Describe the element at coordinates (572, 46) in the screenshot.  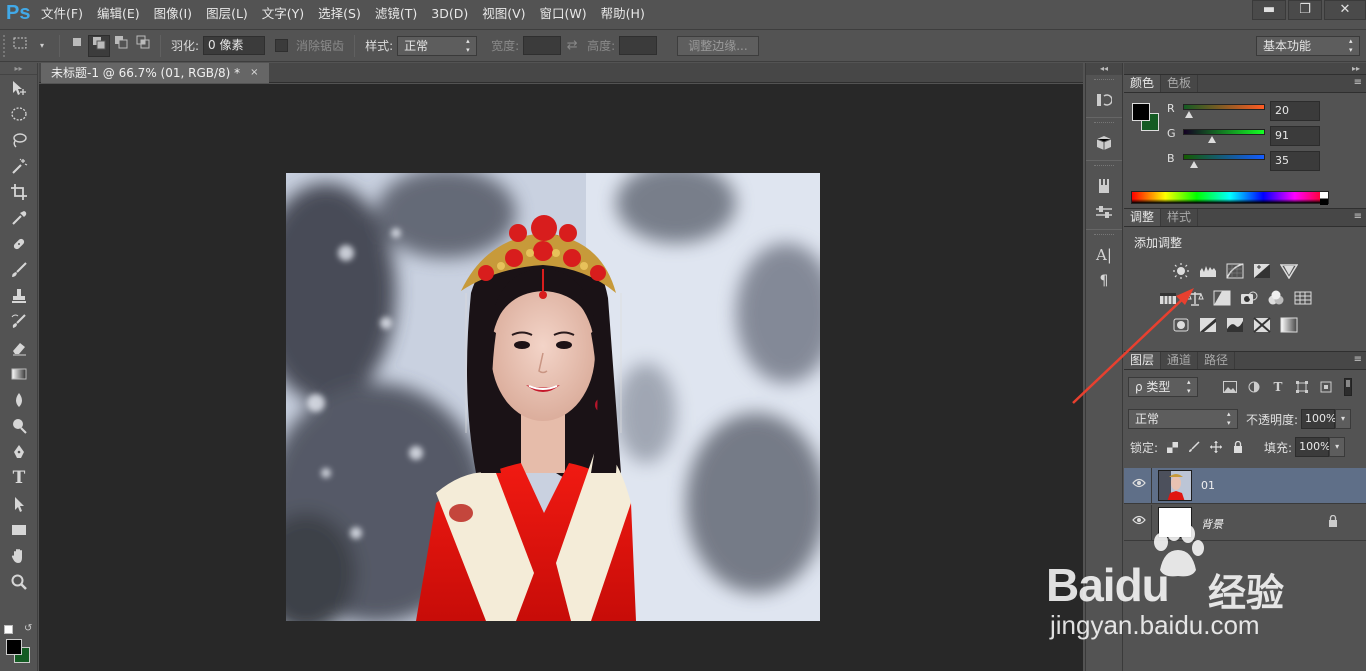
I see `swap-dimensions-icon: ⇄` at that location.